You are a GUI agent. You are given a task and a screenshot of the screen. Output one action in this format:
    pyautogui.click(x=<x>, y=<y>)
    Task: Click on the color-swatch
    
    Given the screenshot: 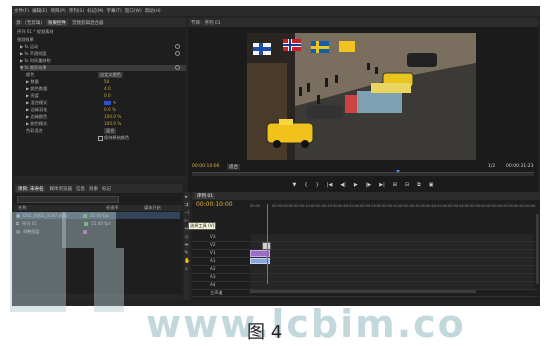 What is the action you would take?
    pyautogui.click(x=107, y=103)
    